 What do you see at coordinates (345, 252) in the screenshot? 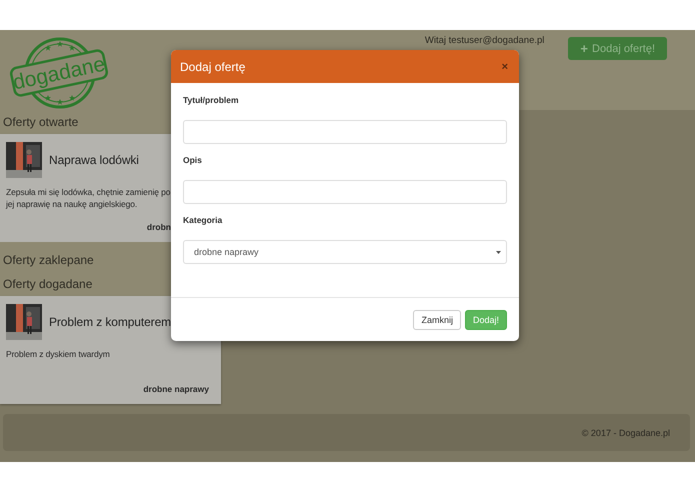
I see `category-select: drobne naprawy` at bounding box center [345, 252].